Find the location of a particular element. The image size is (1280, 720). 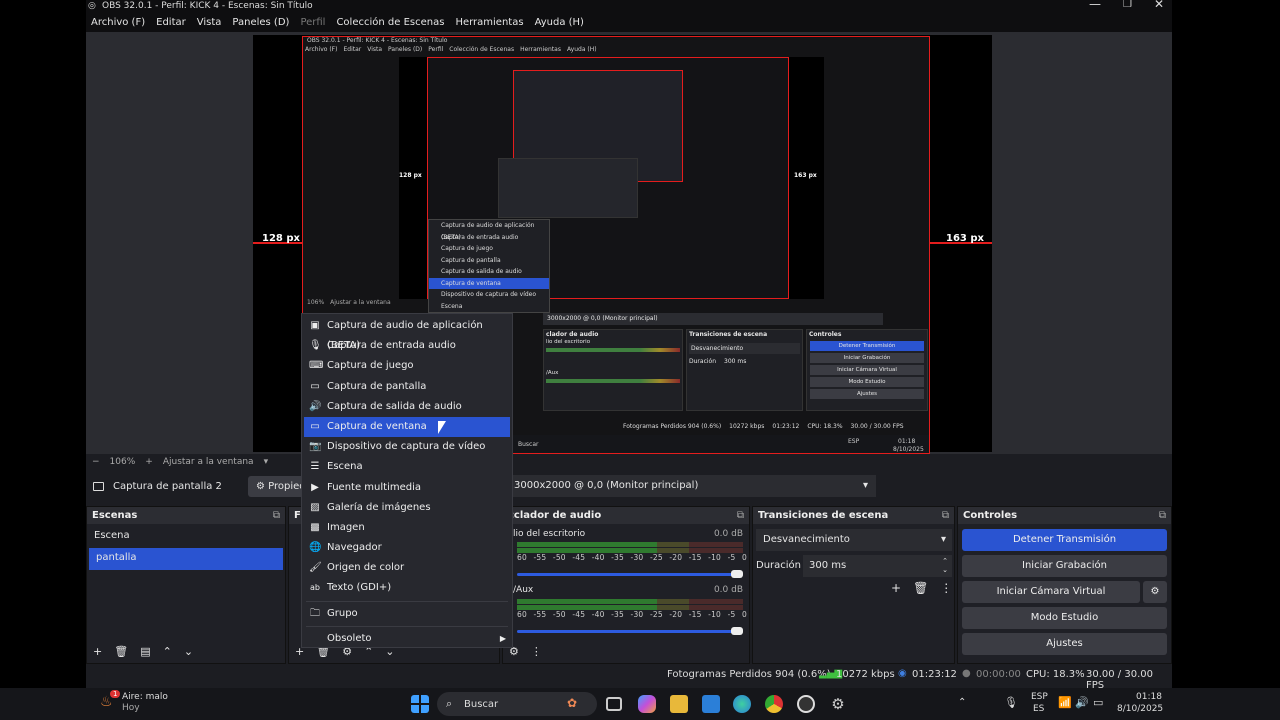

controls-title: Controles is located at coordinates (990, 515).